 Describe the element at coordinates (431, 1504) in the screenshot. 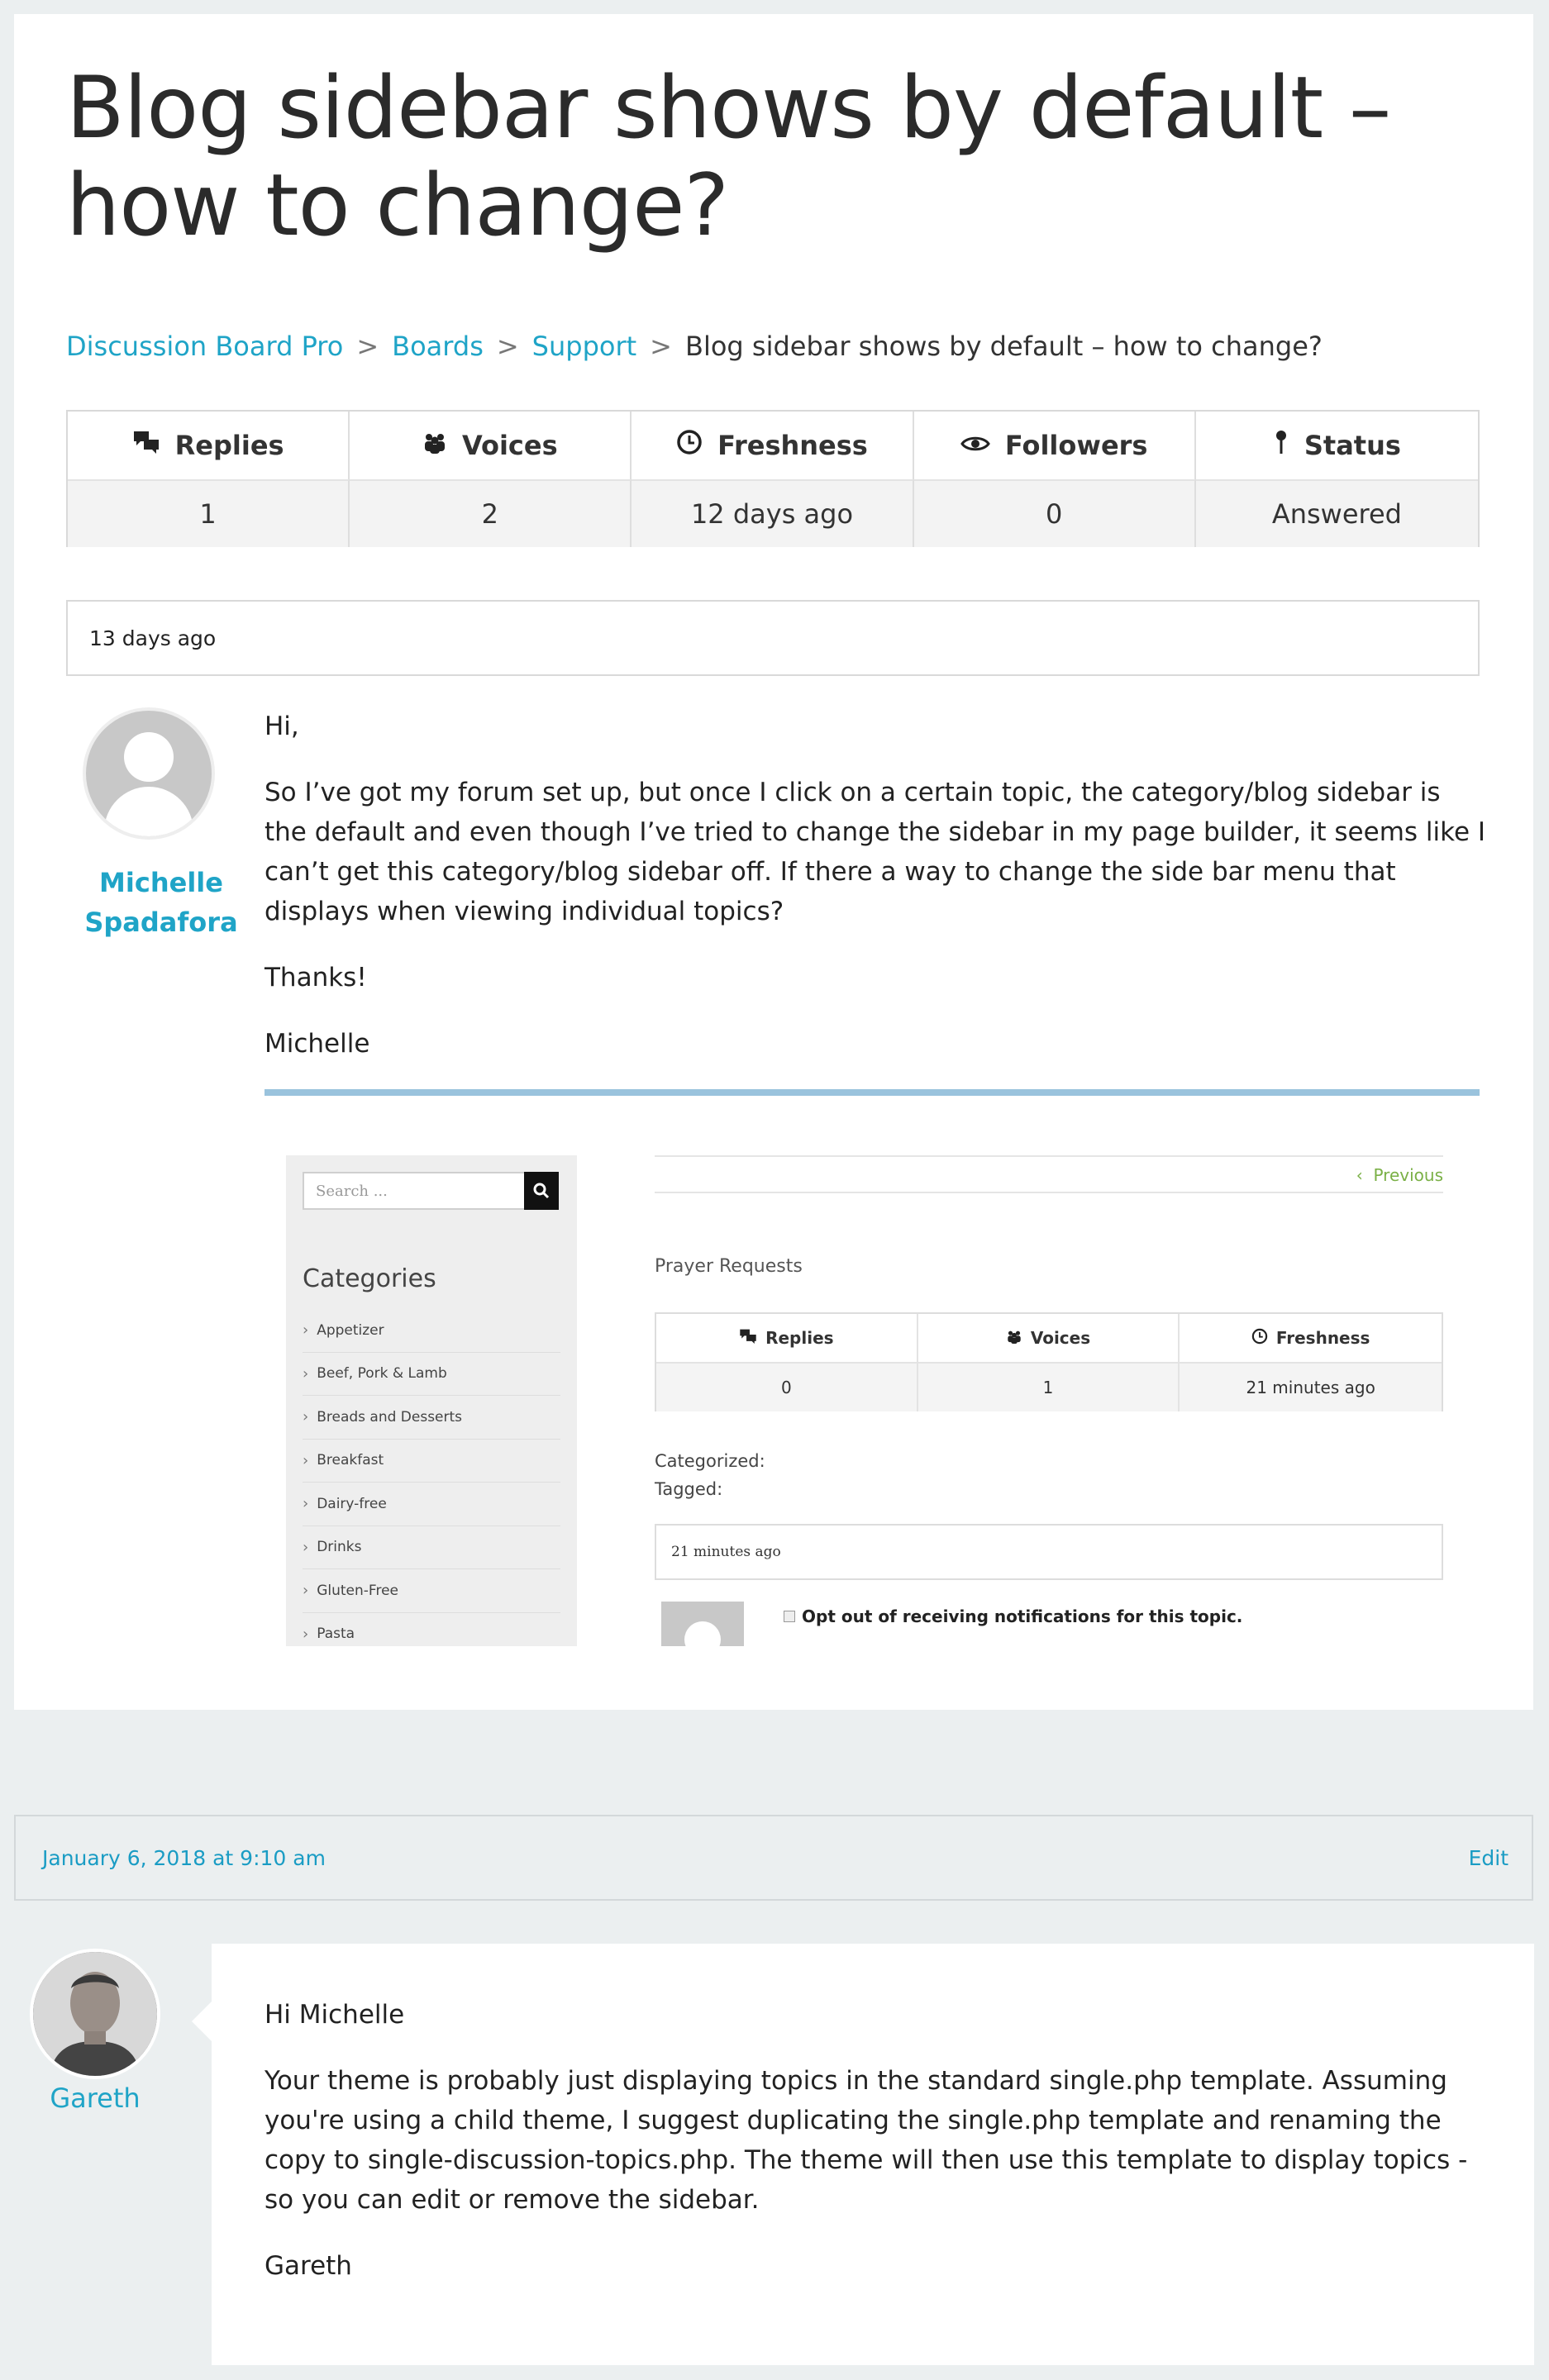

I see `list-item: › Dairy-free` at that location.